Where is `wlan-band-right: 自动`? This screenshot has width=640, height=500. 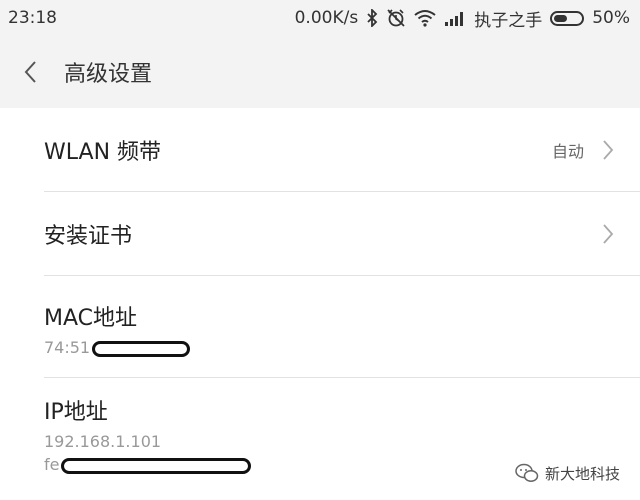 wlan-band-right: 自动 is located at coordinates (583, 149).